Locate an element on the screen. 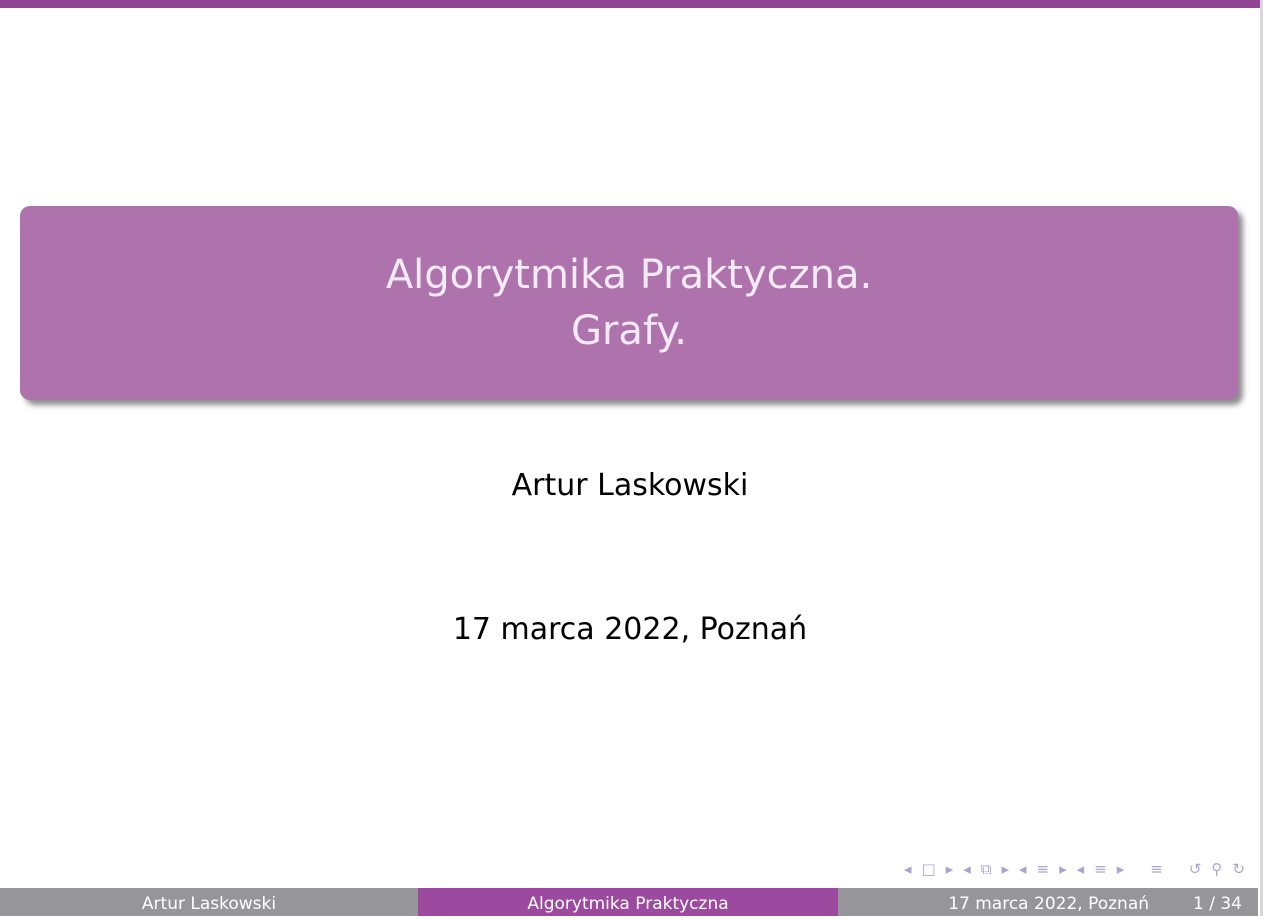 The image size is (1263, 920). nav-doc-icon: ≡ is located at coordinates (1100, 869).